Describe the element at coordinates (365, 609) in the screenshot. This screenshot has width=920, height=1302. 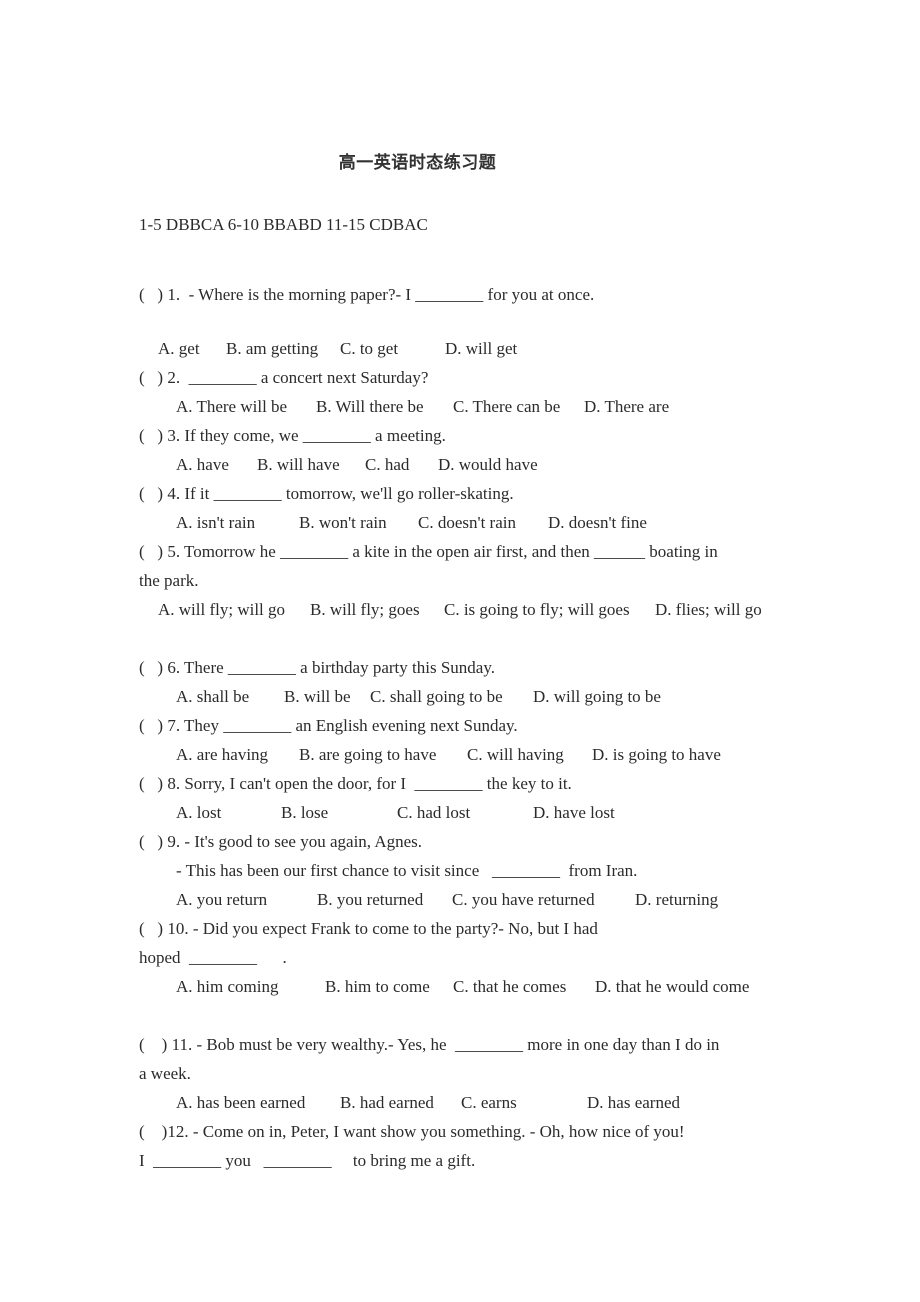
I see `option-b: B. will fly; goes` at that location.